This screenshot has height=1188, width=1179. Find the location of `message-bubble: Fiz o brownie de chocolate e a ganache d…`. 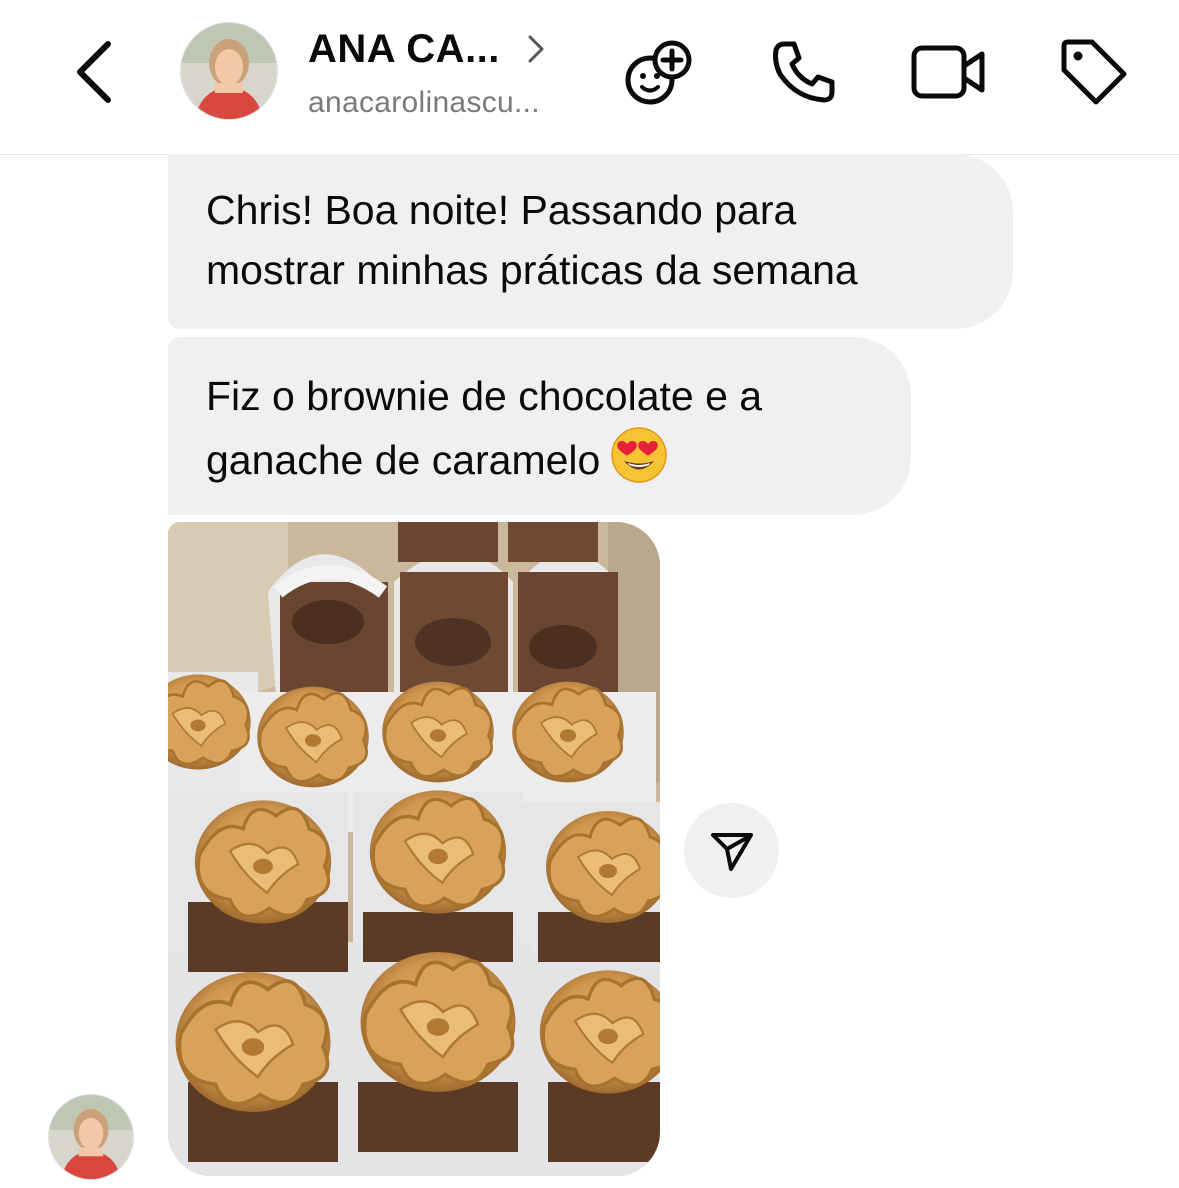

message-bubble: Fiz o brownie de chocolate e a ganache d… is located at coordinates (539, 426).